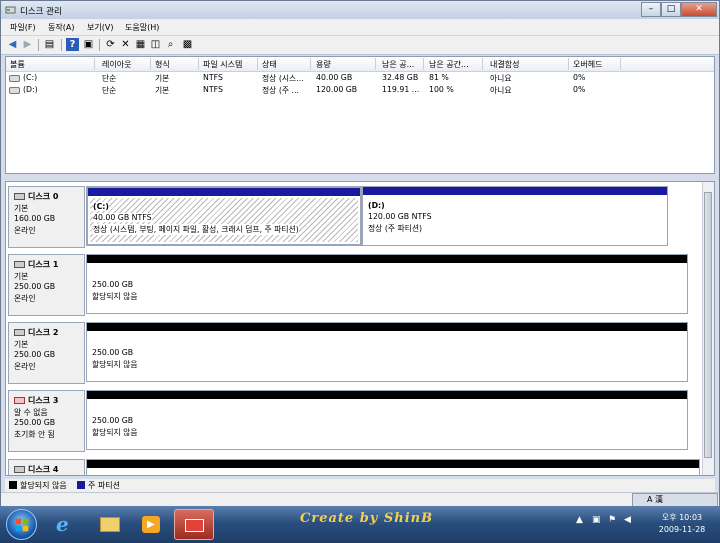 The width and height of the screenshot is (720, 543). Describe the element at coordinates (671, 9) in the screenshot. I see `maximize-button: □` at that location.